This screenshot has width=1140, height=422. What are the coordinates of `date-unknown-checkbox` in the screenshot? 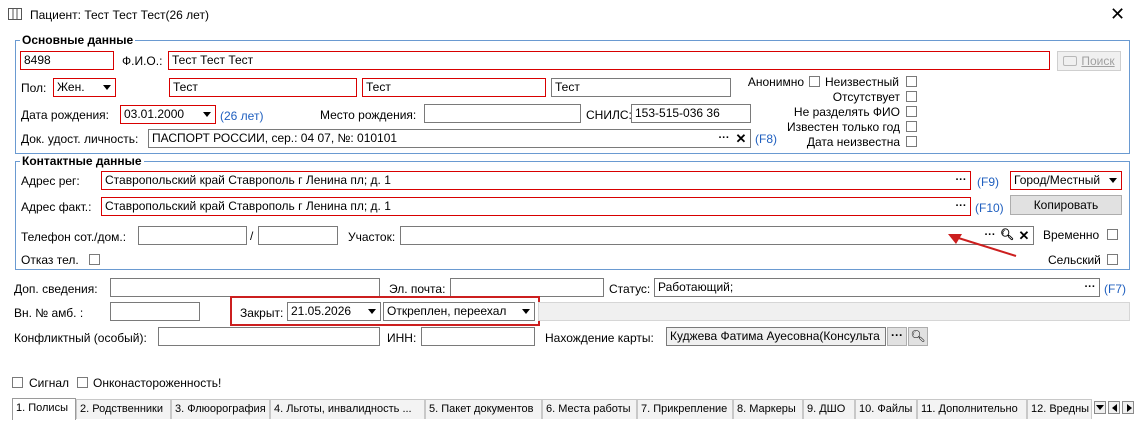 It's located at (911, 141).